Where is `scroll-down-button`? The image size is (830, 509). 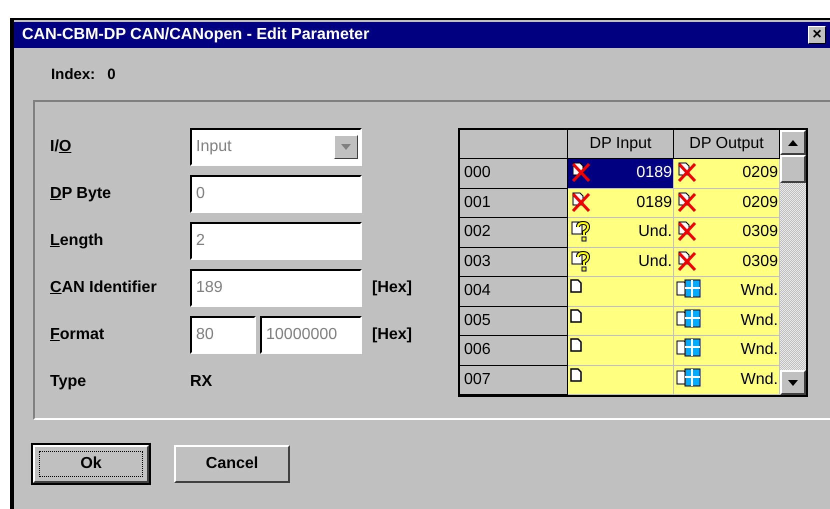 scroll-down-button is located at coordinates (793, 382).